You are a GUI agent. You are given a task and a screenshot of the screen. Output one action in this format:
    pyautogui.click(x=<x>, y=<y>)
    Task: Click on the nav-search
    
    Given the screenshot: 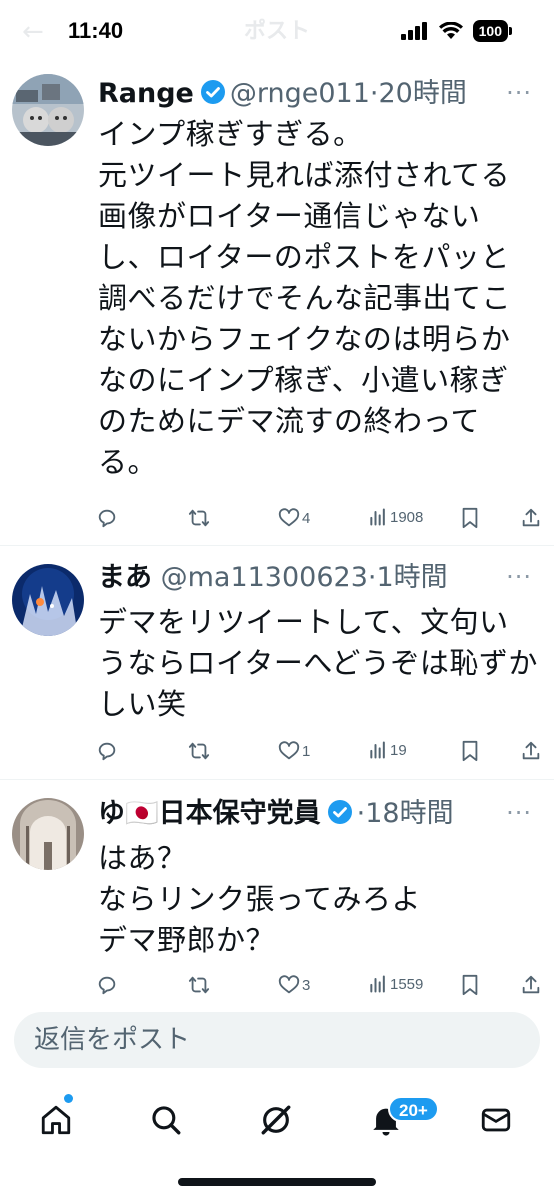 What is the action you would take?
    pyautogui.click(x=166, y=1120)
    